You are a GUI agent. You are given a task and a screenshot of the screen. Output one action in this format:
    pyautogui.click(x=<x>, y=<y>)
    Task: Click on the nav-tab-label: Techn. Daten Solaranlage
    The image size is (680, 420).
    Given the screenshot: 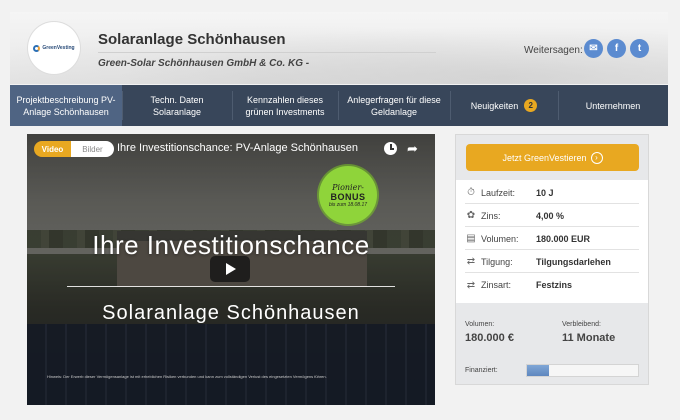 What is the action you would take?
    pyautogui.click(x=177, y=105)
    